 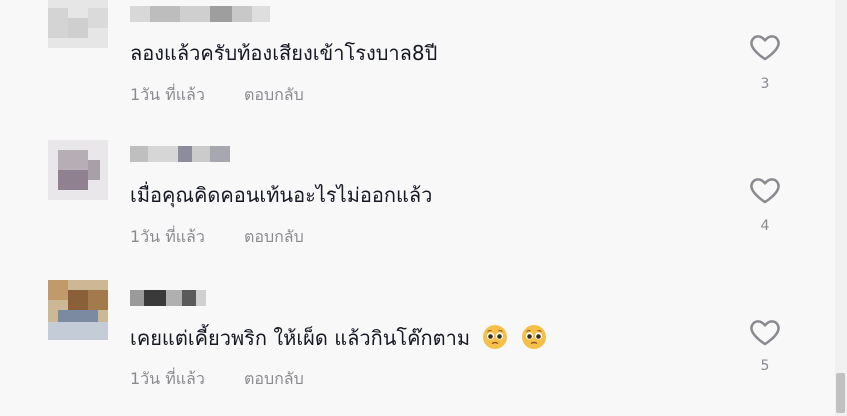 What do you see at coordinates (765, 366) in the screenshot?
I see `like-count: 5` at bounding box center [765, 366].